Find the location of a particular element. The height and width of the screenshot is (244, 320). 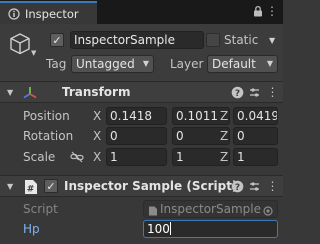

active-checkbox: ✓ is located at coordinates (57, 40).